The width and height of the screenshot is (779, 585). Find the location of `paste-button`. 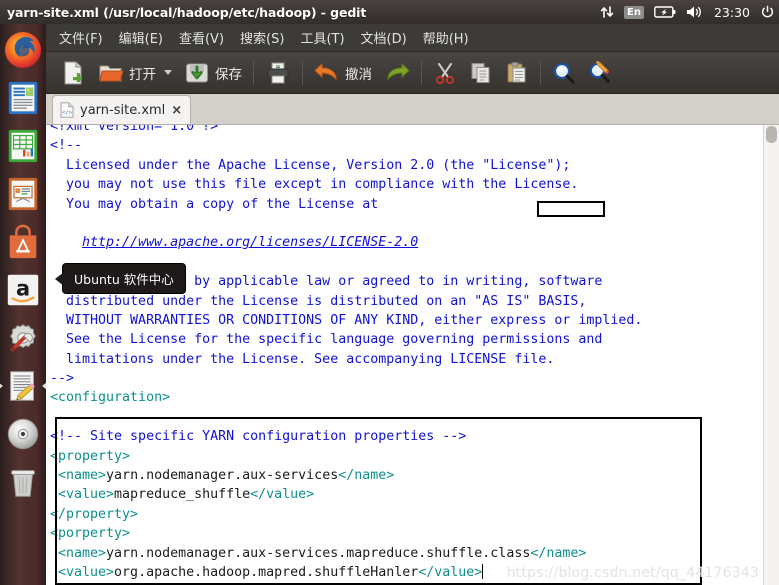

paste-button is located at coordinates (517, 73).